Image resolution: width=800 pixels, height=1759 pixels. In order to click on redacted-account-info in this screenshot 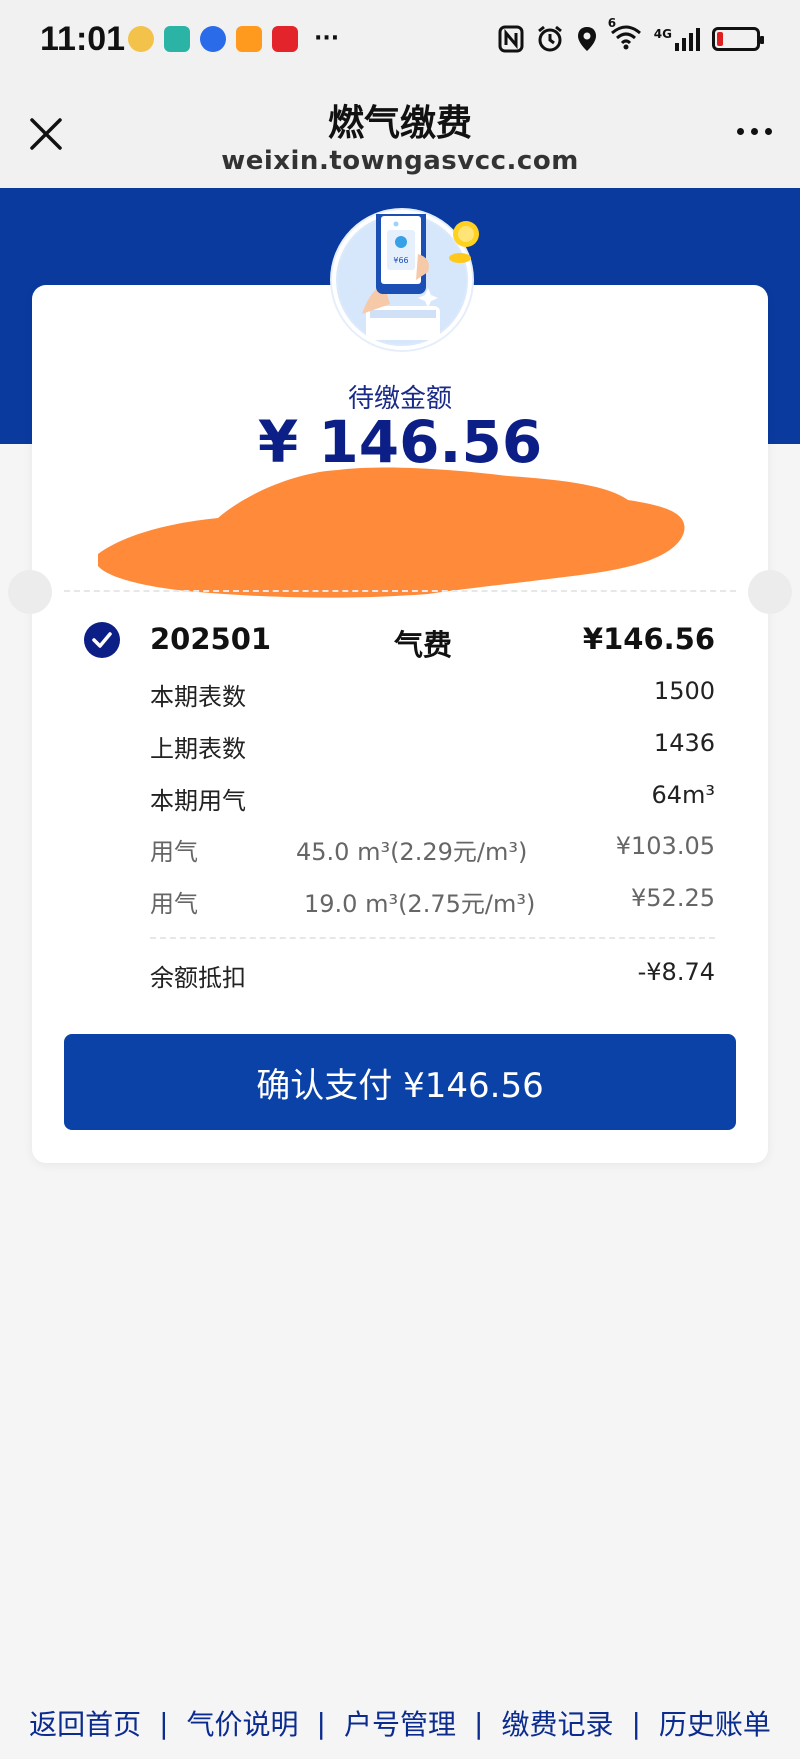, I will do `click(391, 532)`.